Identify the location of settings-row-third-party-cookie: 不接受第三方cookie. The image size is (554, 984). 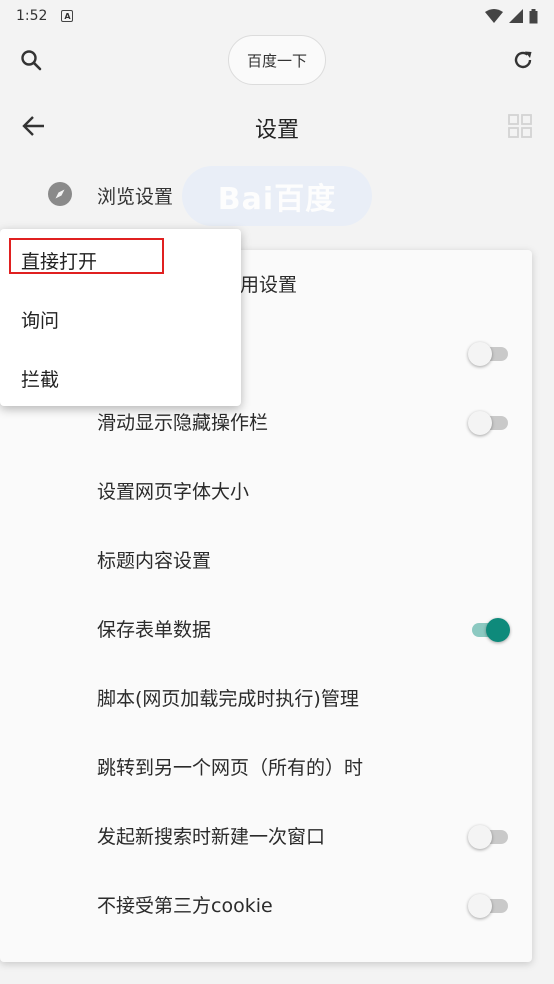
(266, 905).